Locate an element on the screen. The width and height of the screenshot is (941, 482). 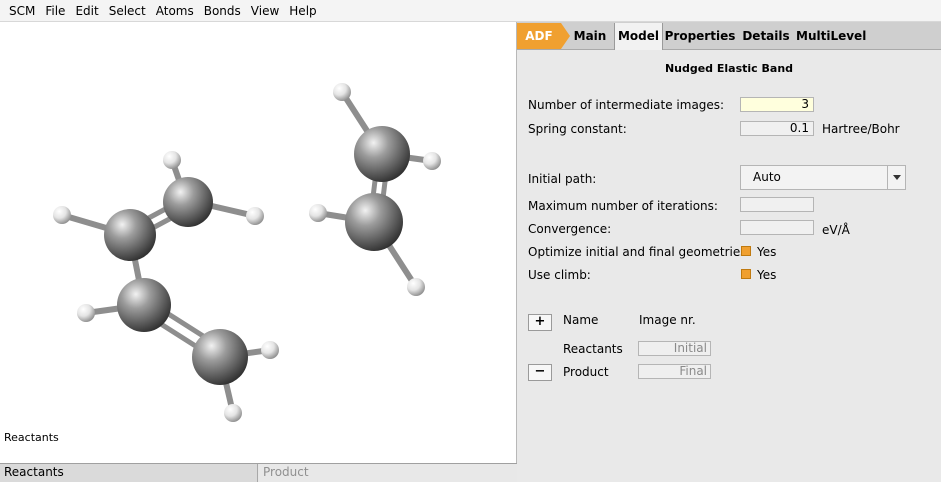
status-tab-reactants: Reactants is located at coordinates (129, 473).